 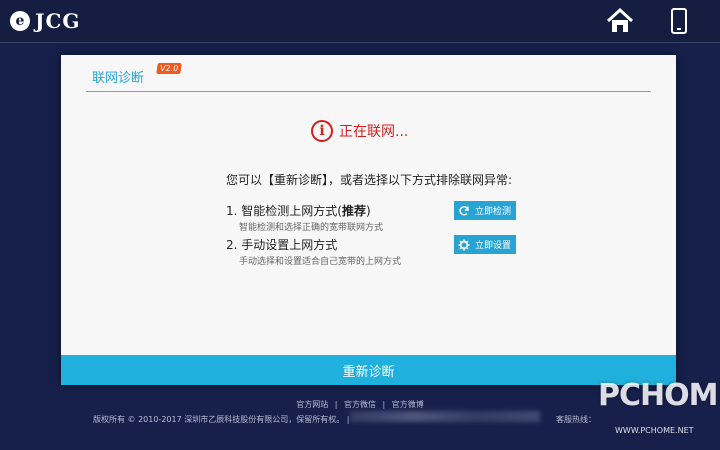 What do you see at coordinates (464, 210) in the screenshot?
I see `refresh-icon` at bounding box center [464, 210].